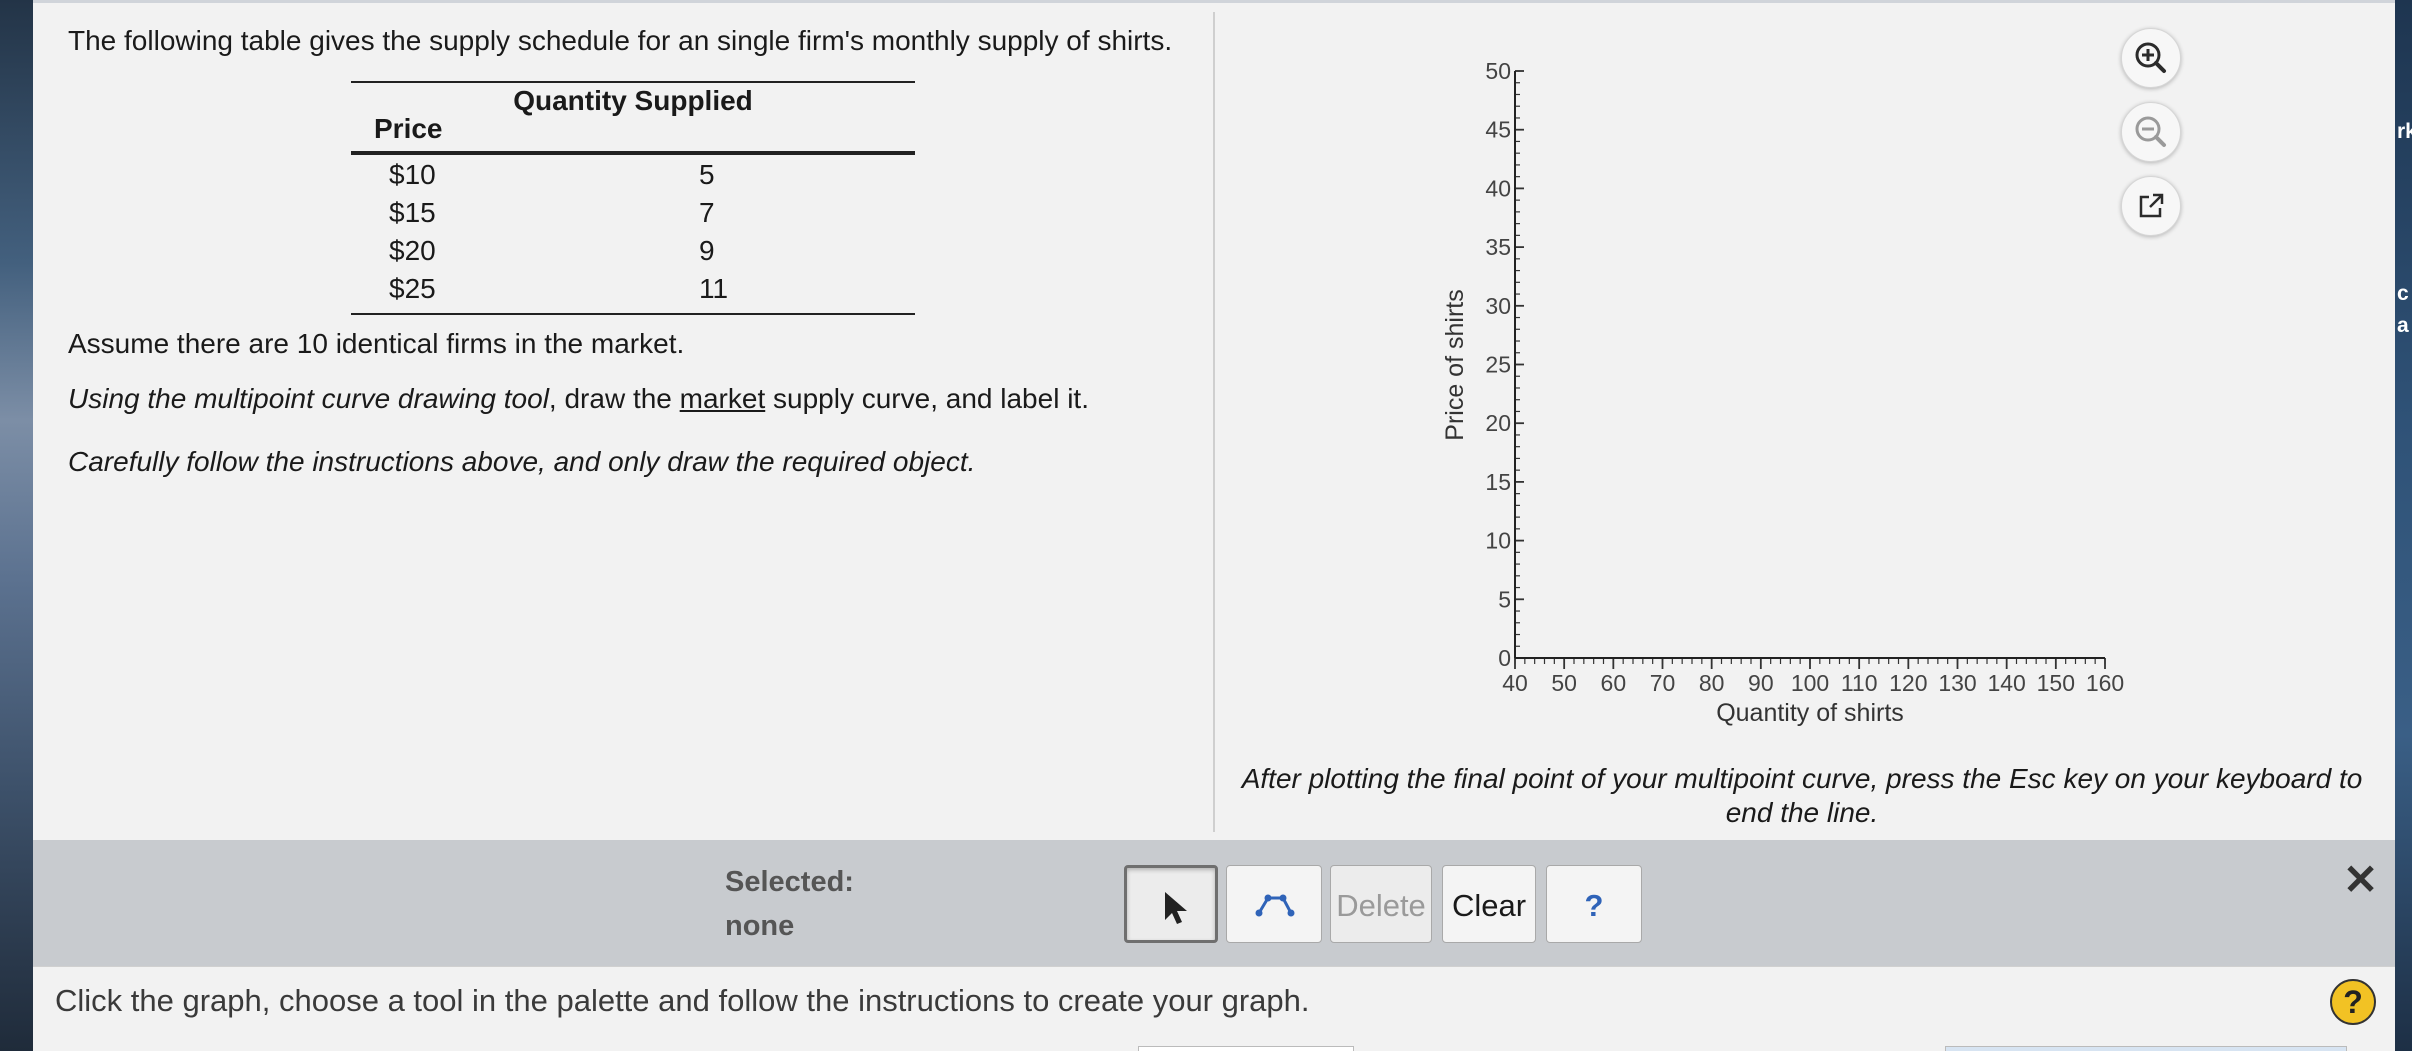  Describe the element at coordinates (633, 117) in the screenshot. I see `table-header: Quantity Supplied Price` at that location.